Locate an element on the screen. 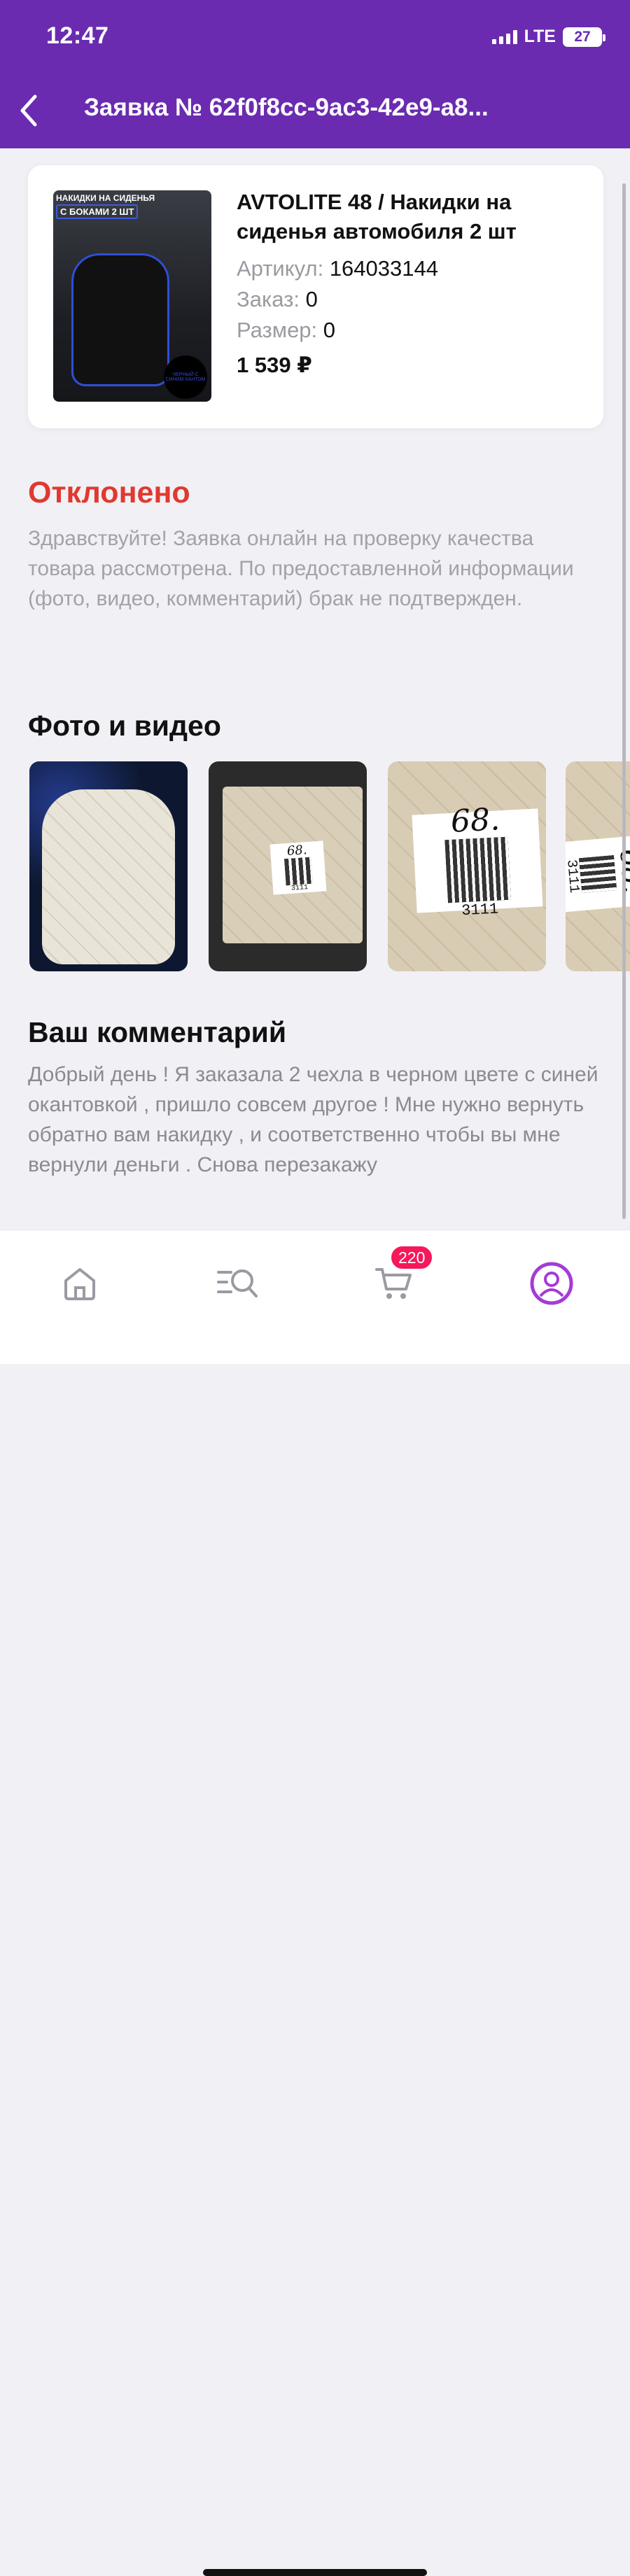 This screenshot has width=630, height=2576. network-label: LTE is located at coordinates (540, 36).